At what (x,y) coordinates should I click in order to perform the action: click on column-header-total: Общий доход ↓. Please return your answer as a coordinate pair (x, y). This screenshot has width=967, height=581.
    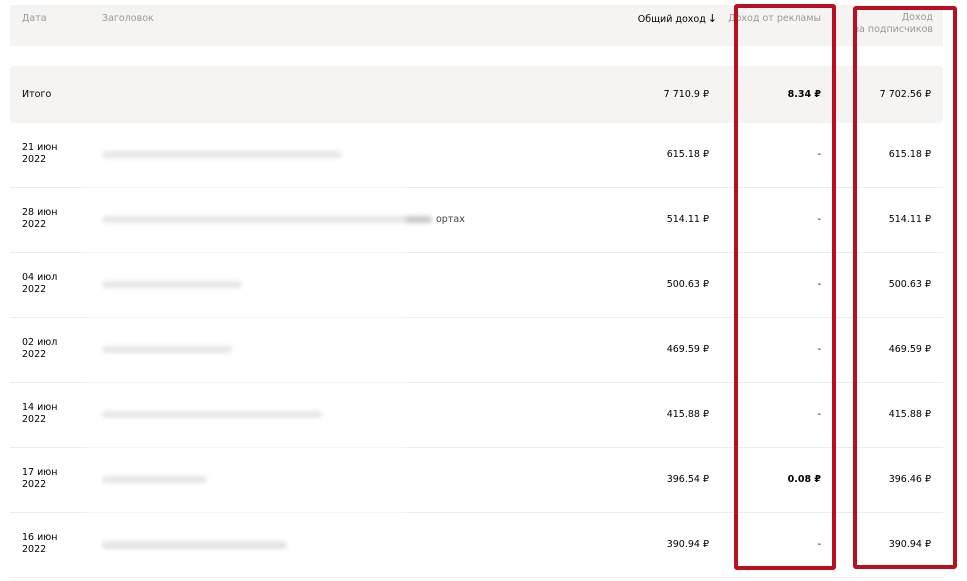
    Looking at the image, I should click on (677, 19).